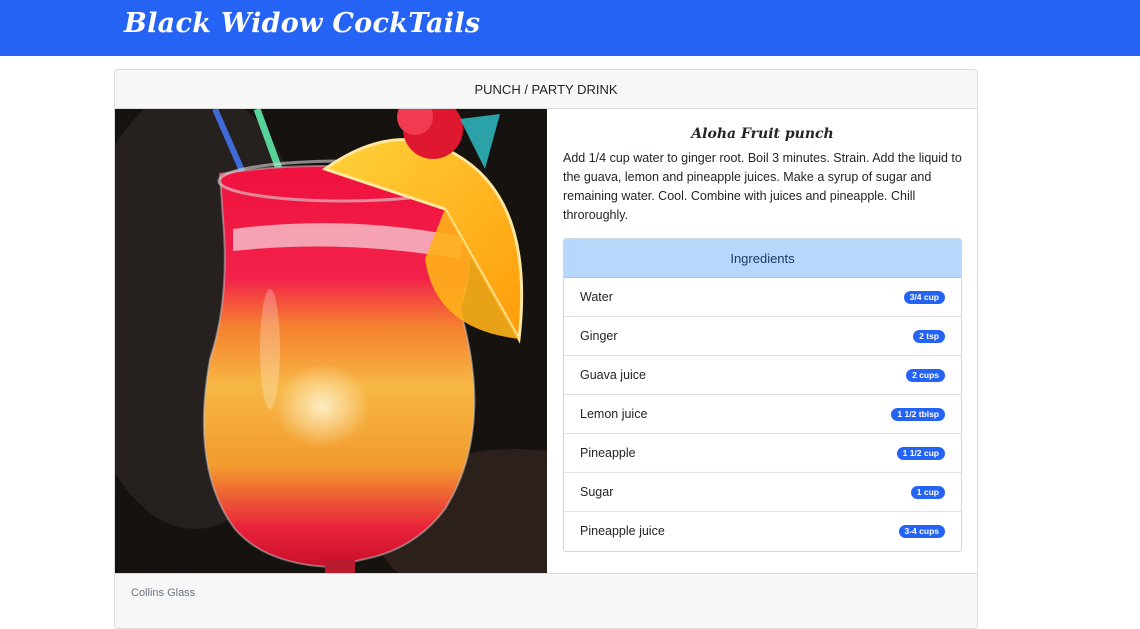  I want to click on navbar: Black Widow CockTails, so click(570, 28).